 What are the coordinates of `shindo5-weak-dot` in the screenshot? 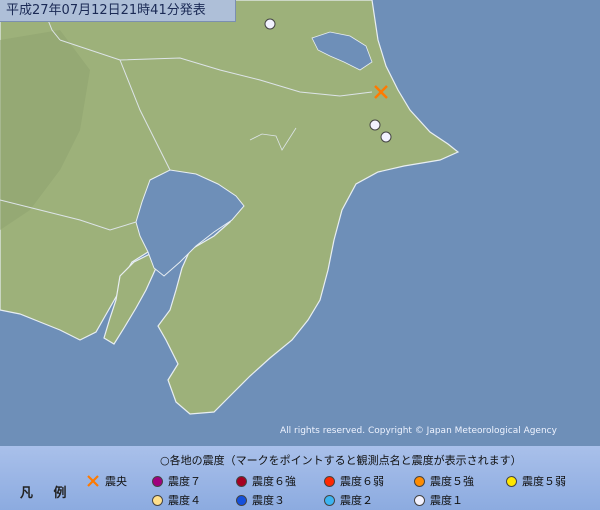 It's located at (511, 481).